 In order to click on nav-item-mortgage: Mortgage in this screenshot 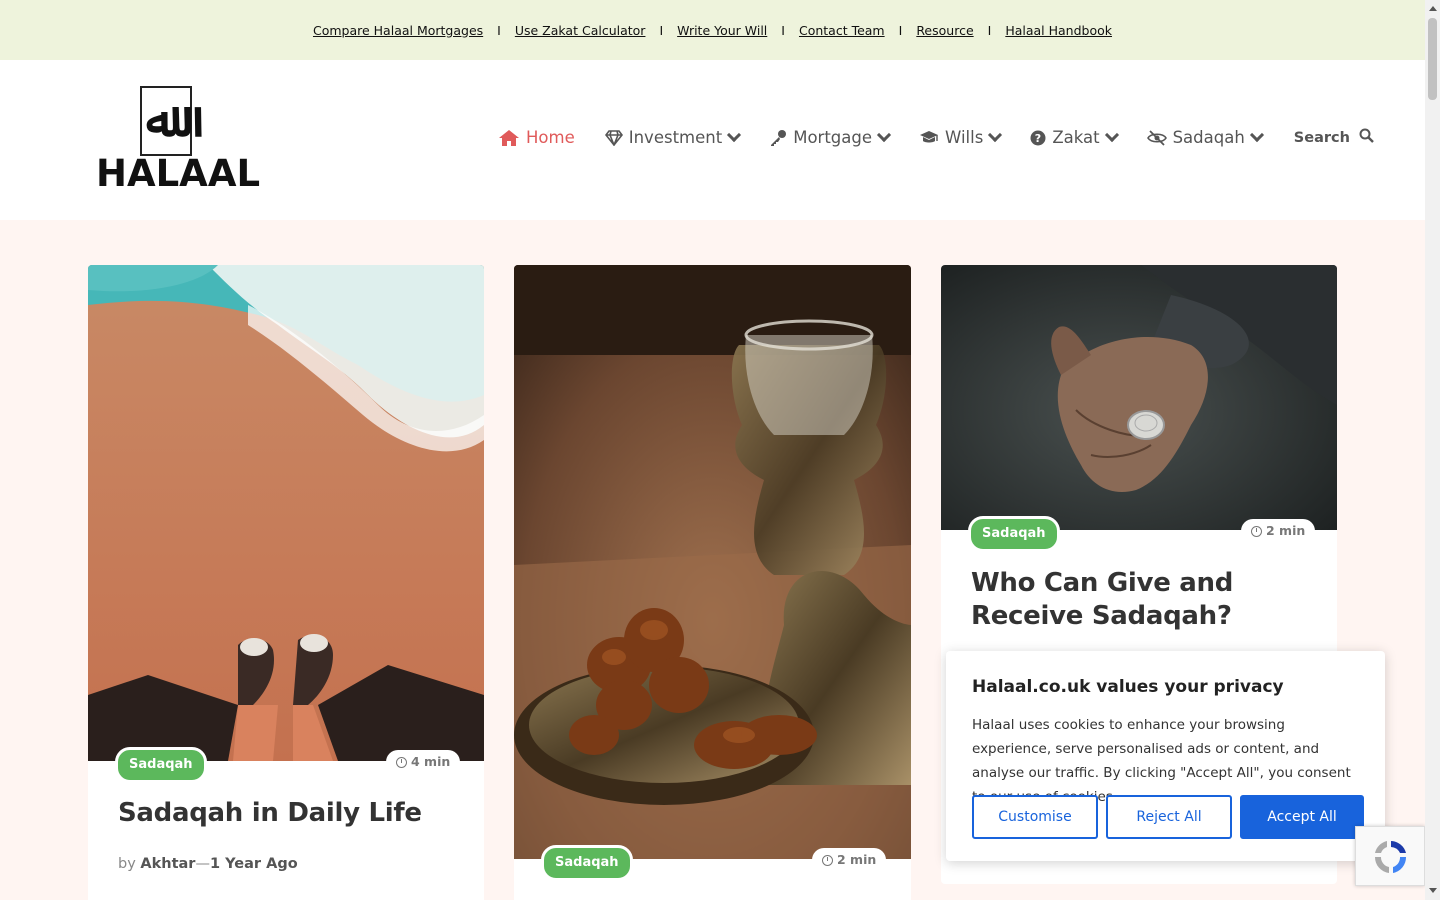, I will do `click(830, 137)`.